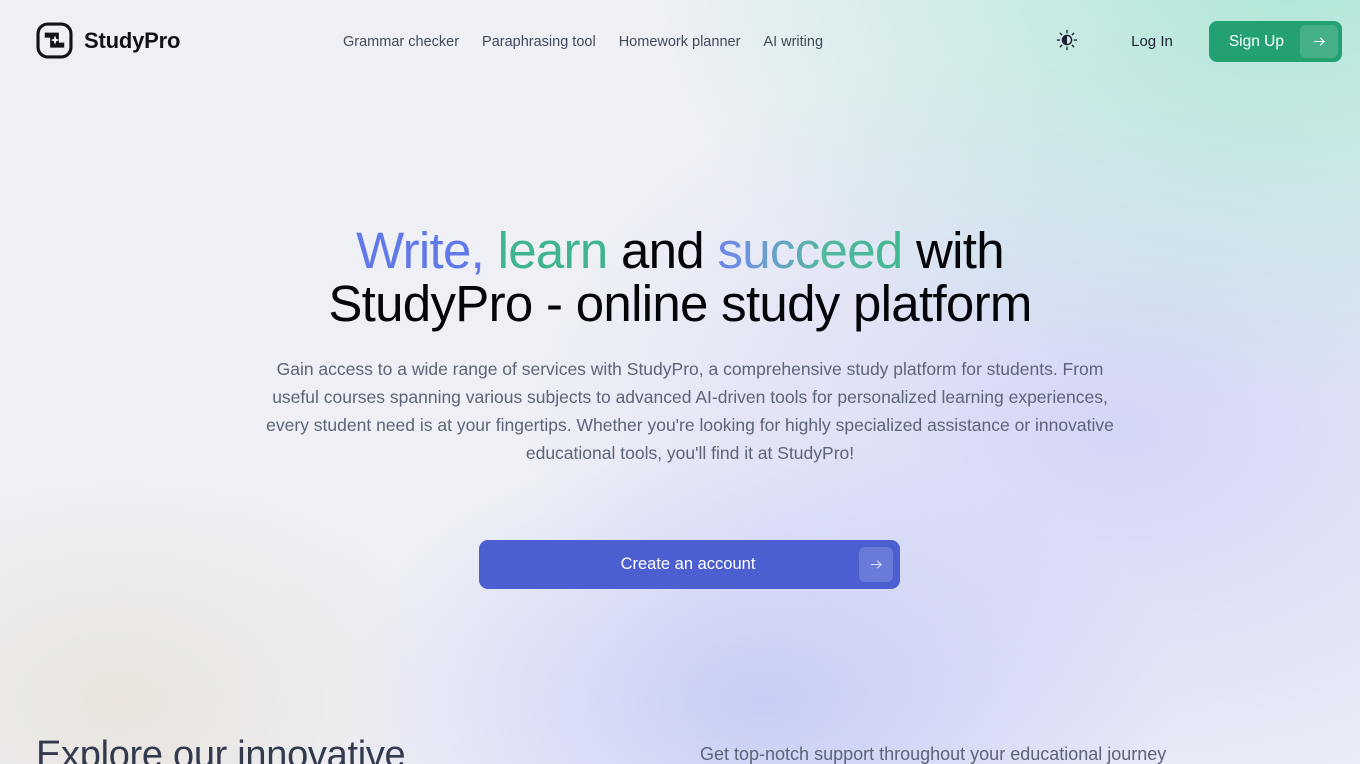 The image size is (1360, 764). What do you see at coordinates (401, 42) in the screenshot?
I see `nav-item-grammar-checker: Grammar checker` at bounding box center [401, 42].